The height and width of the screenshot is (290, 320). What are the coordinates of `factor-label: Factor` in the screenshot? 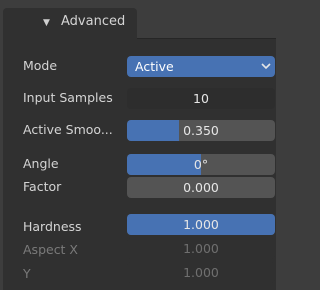 It's located at (42, 186).